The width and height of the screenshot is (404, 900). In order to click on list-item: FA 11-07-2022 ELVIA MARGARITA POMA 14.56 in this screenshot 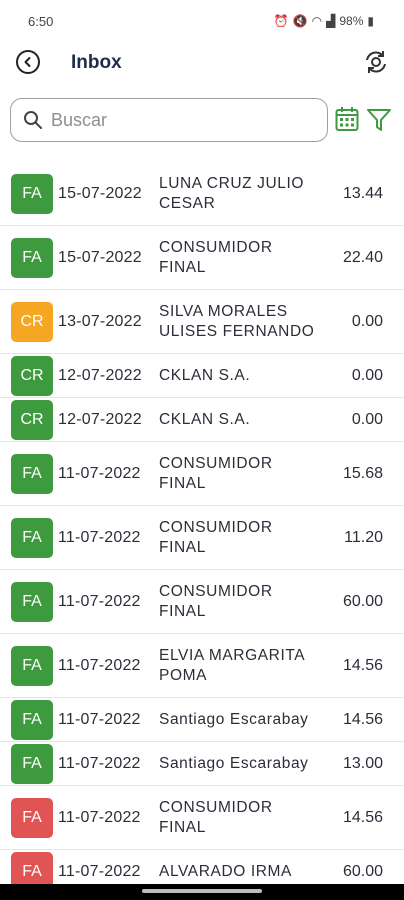, I will do `click(202, 666)`.